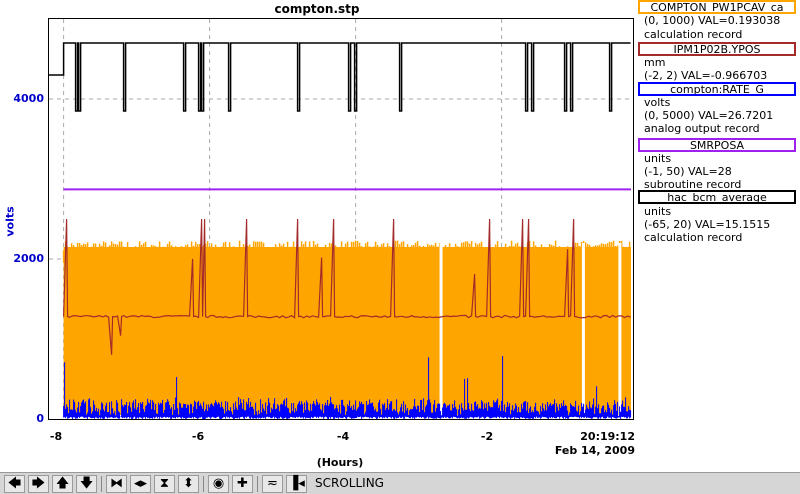  I want to click on legend-entry-range: (0, 5000) VAL=26.7201, so click(709, 115).